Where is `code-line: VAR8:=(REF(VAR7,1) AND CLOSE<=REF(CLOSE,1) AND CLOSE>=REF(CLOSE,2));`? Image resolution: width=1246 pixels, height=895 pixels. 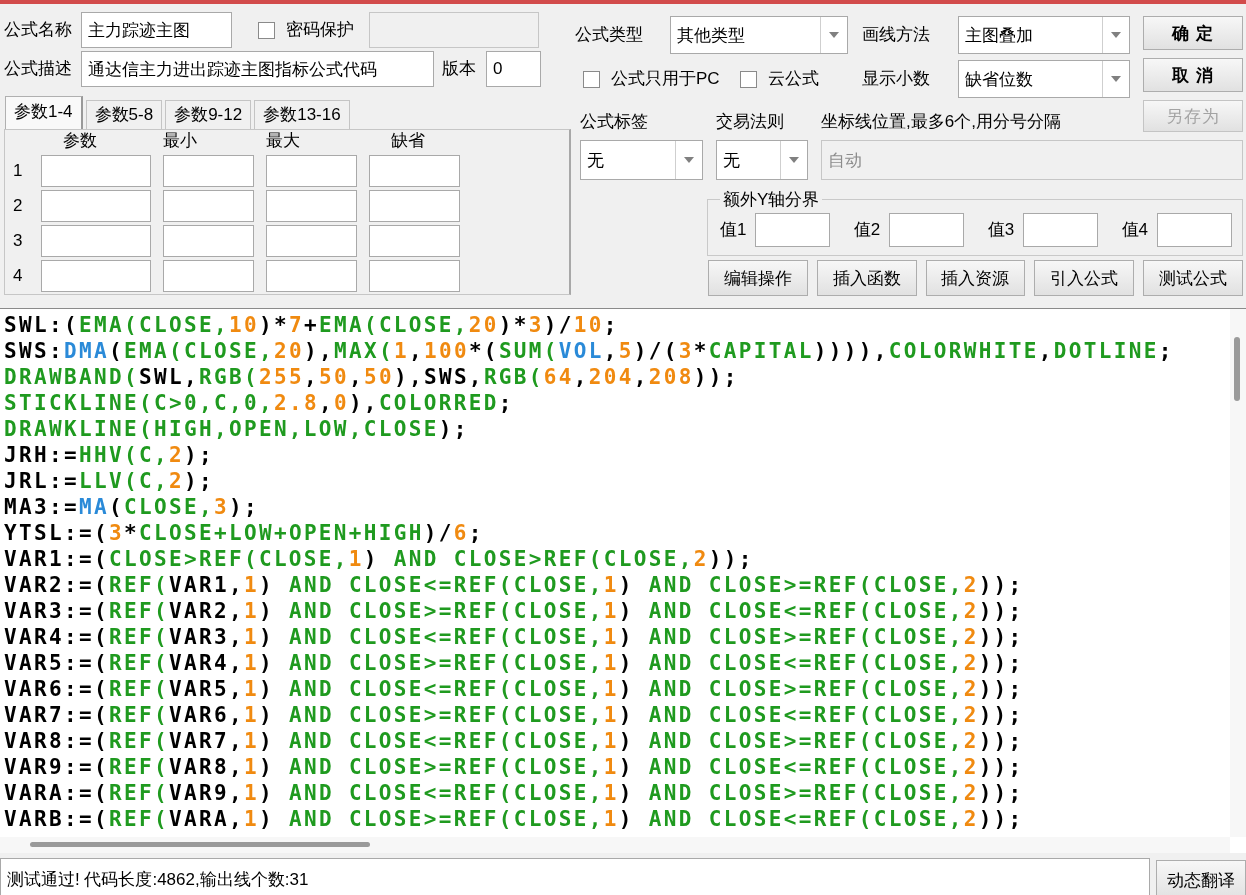
code-line: VAR8:=(REF(VAR7,1) AND CLOSE<=REF(CLOSE,1) AND CLOSE>=REF(CLOSE,2)); is located at coordinates (514, 741).